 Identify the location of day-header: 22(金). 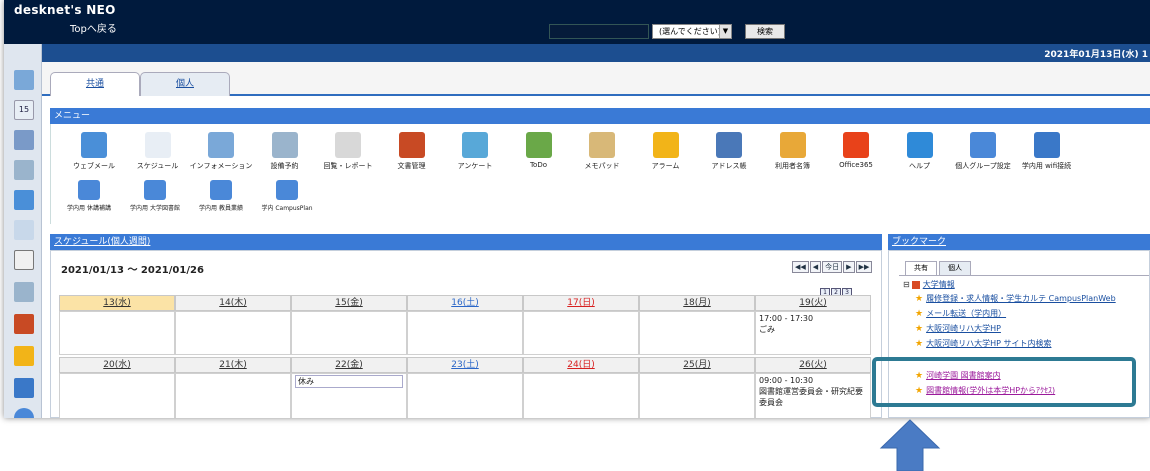
(349, 365).